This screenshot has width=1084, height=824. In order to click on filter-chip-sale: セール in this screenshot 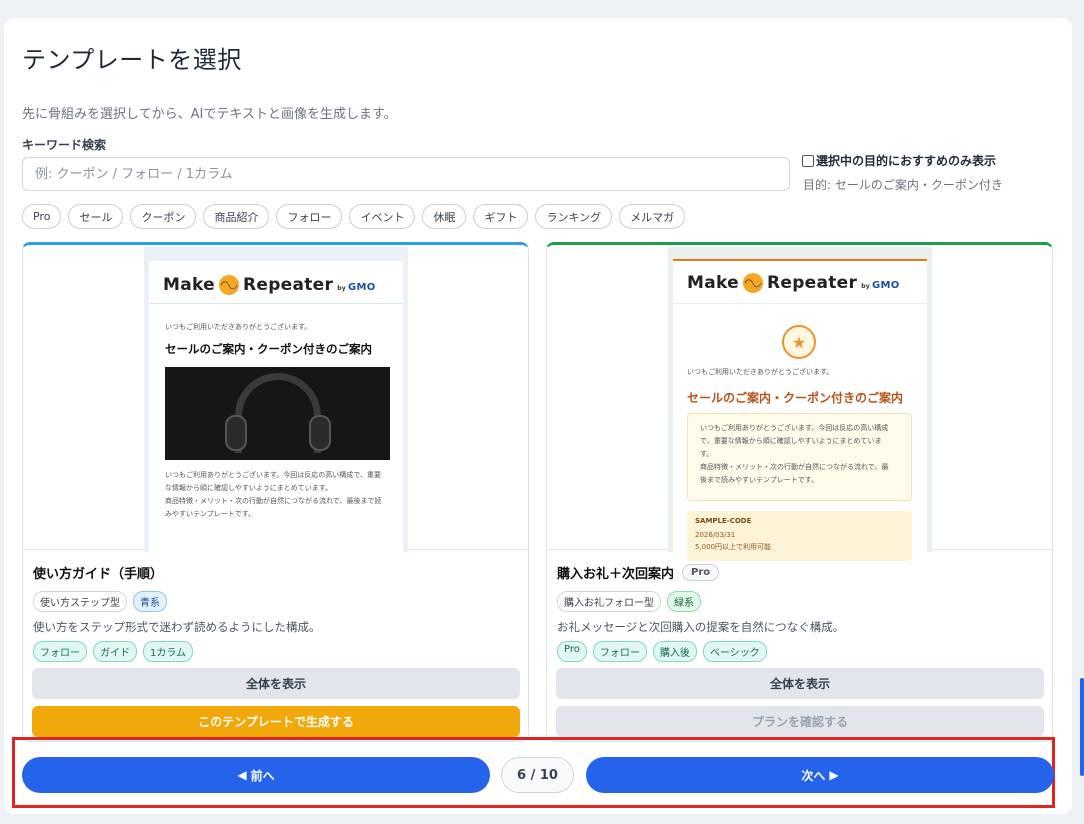, I will do `click(96, 216)`.